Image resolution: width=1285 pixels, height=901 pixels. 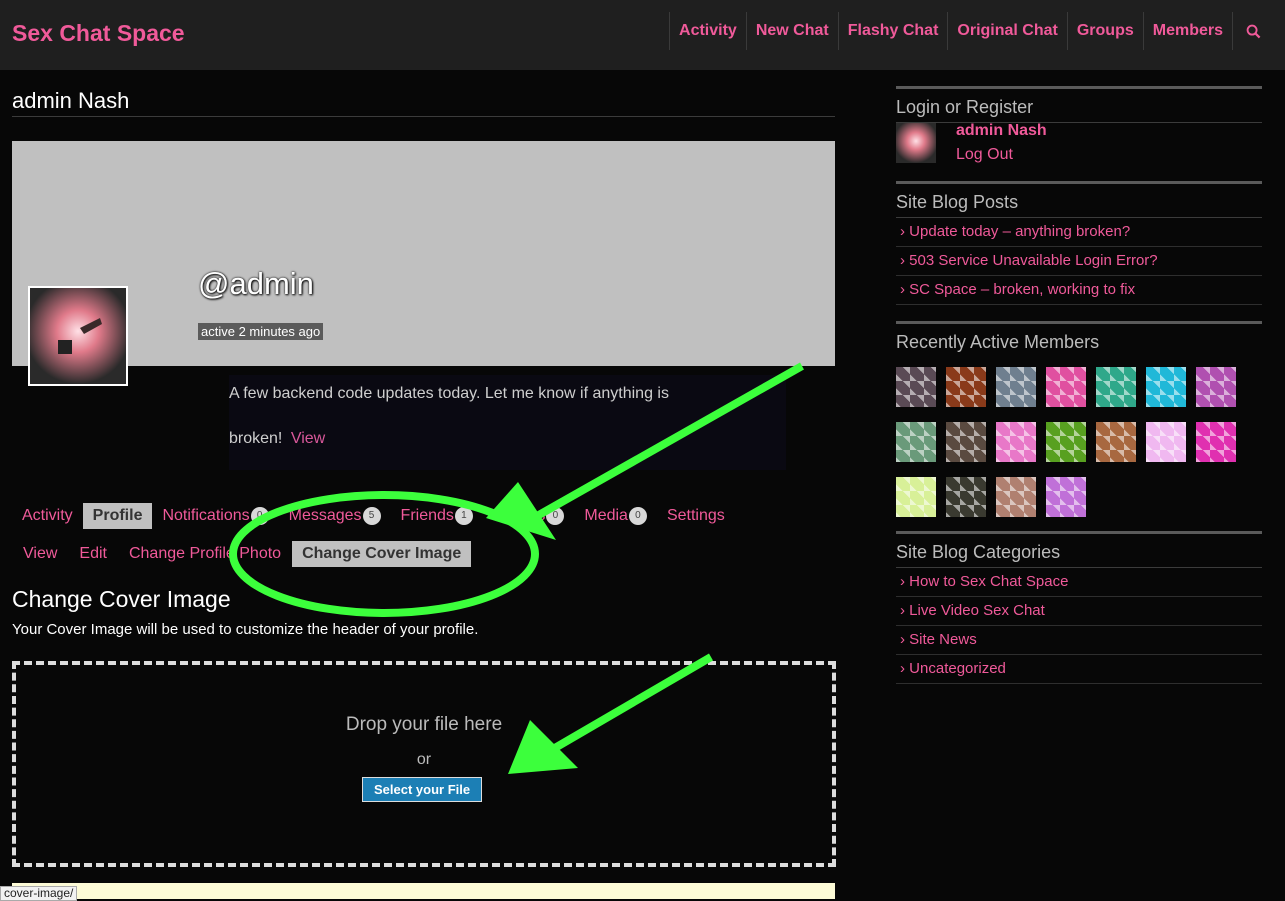 What do you see at coordinates (791, 31) in the screenshot?
I see `nav-new-chat: New Chat` at bounding box center [791, 31].